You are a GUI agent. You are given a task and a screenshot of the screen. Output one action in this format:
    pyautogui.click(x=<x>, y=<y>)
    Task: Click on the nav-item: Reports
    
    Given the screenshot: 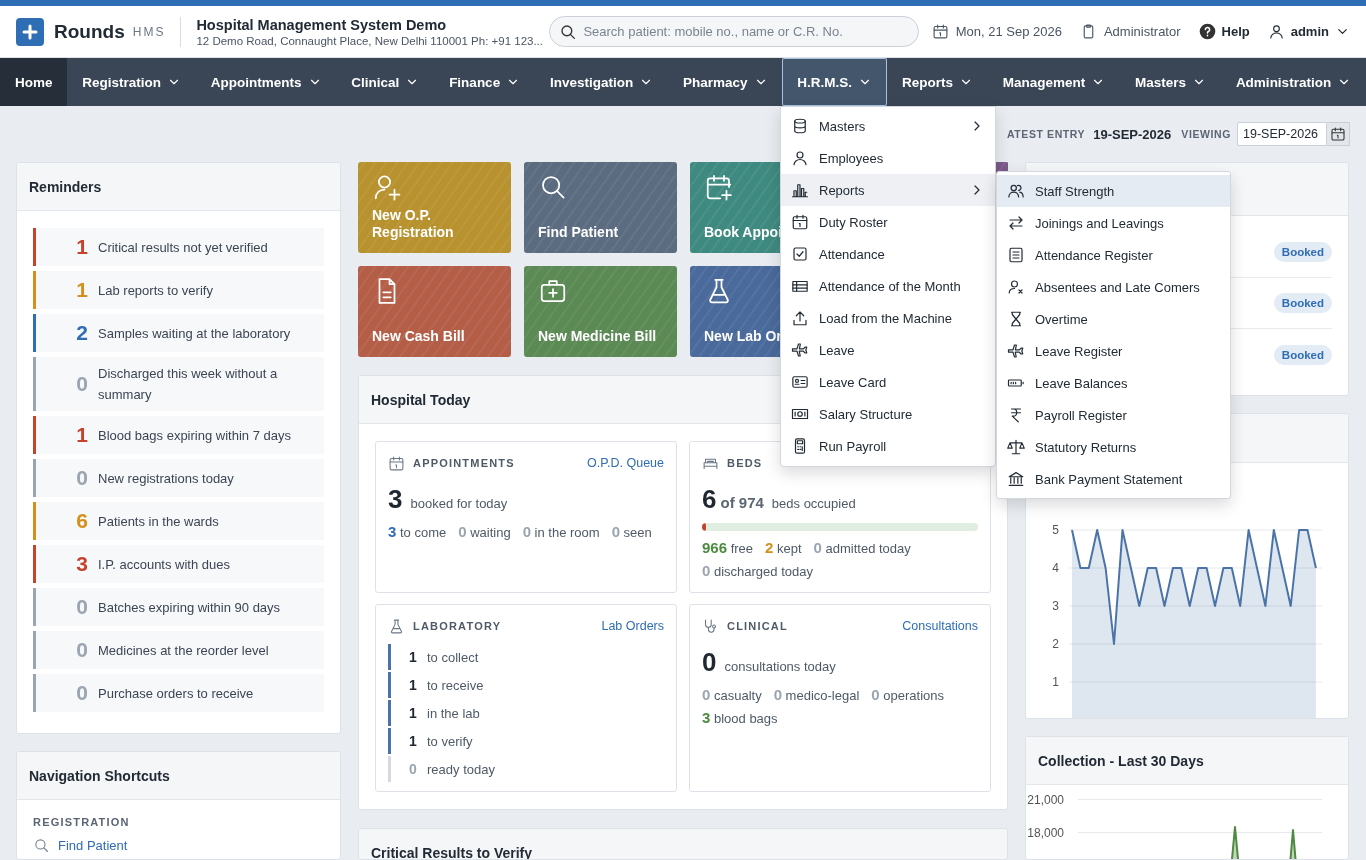 What is the action you would take?
    pyautogui.click(x=937, y=82)
    